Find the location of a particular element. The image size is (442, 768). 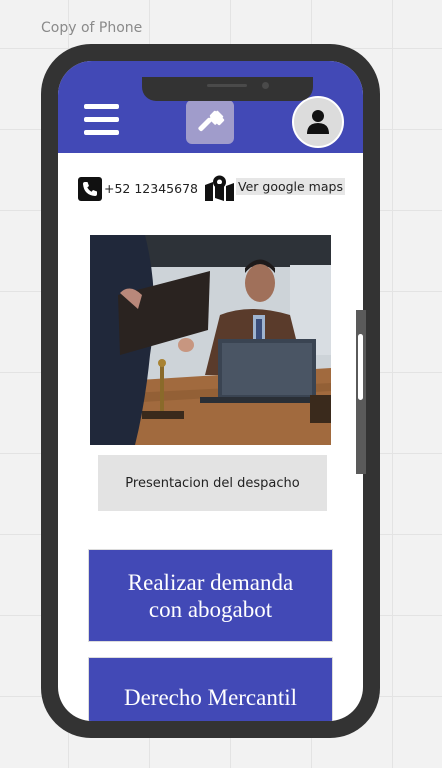

phone-number: +52 12345678 is located at coordinates (151, 188).